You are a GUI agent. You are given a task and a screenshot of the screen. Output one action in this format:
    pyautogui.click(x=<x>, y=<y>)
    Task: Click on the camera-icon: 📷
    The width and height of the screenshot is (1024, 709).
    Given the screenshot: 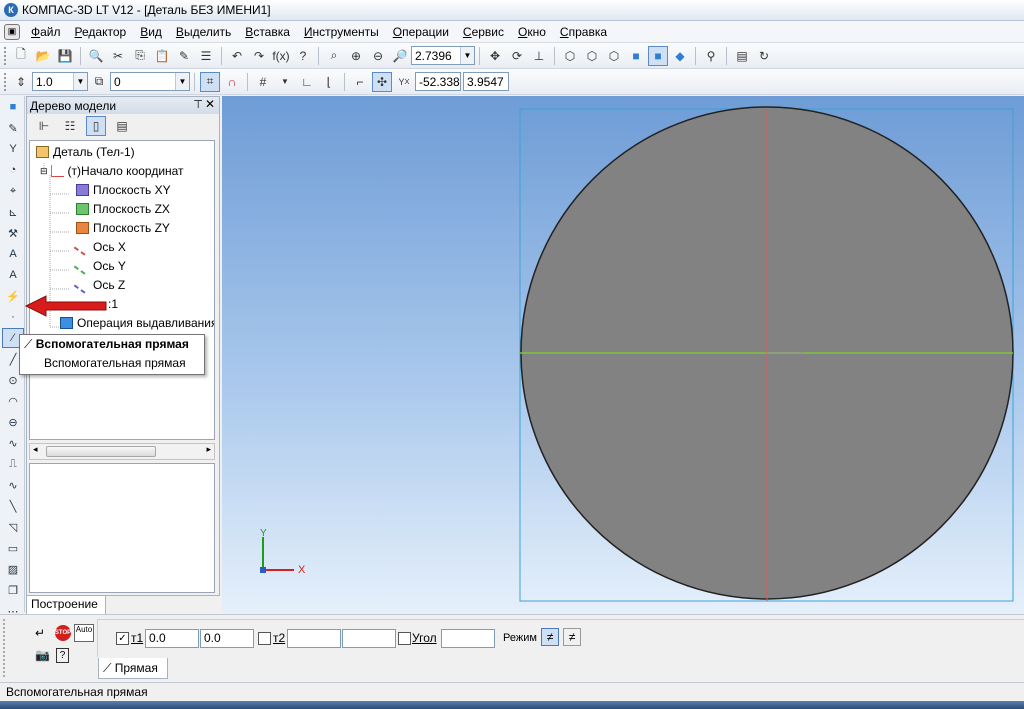 What is the action you would take?
    pyautogui.click(x=42, y=655)
    